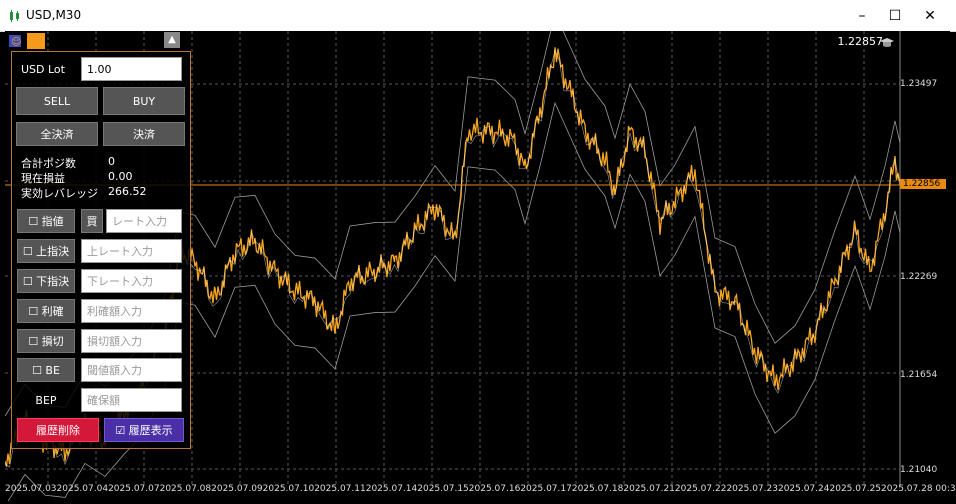  I want to click on minimize-button: –, so click(862, 16).